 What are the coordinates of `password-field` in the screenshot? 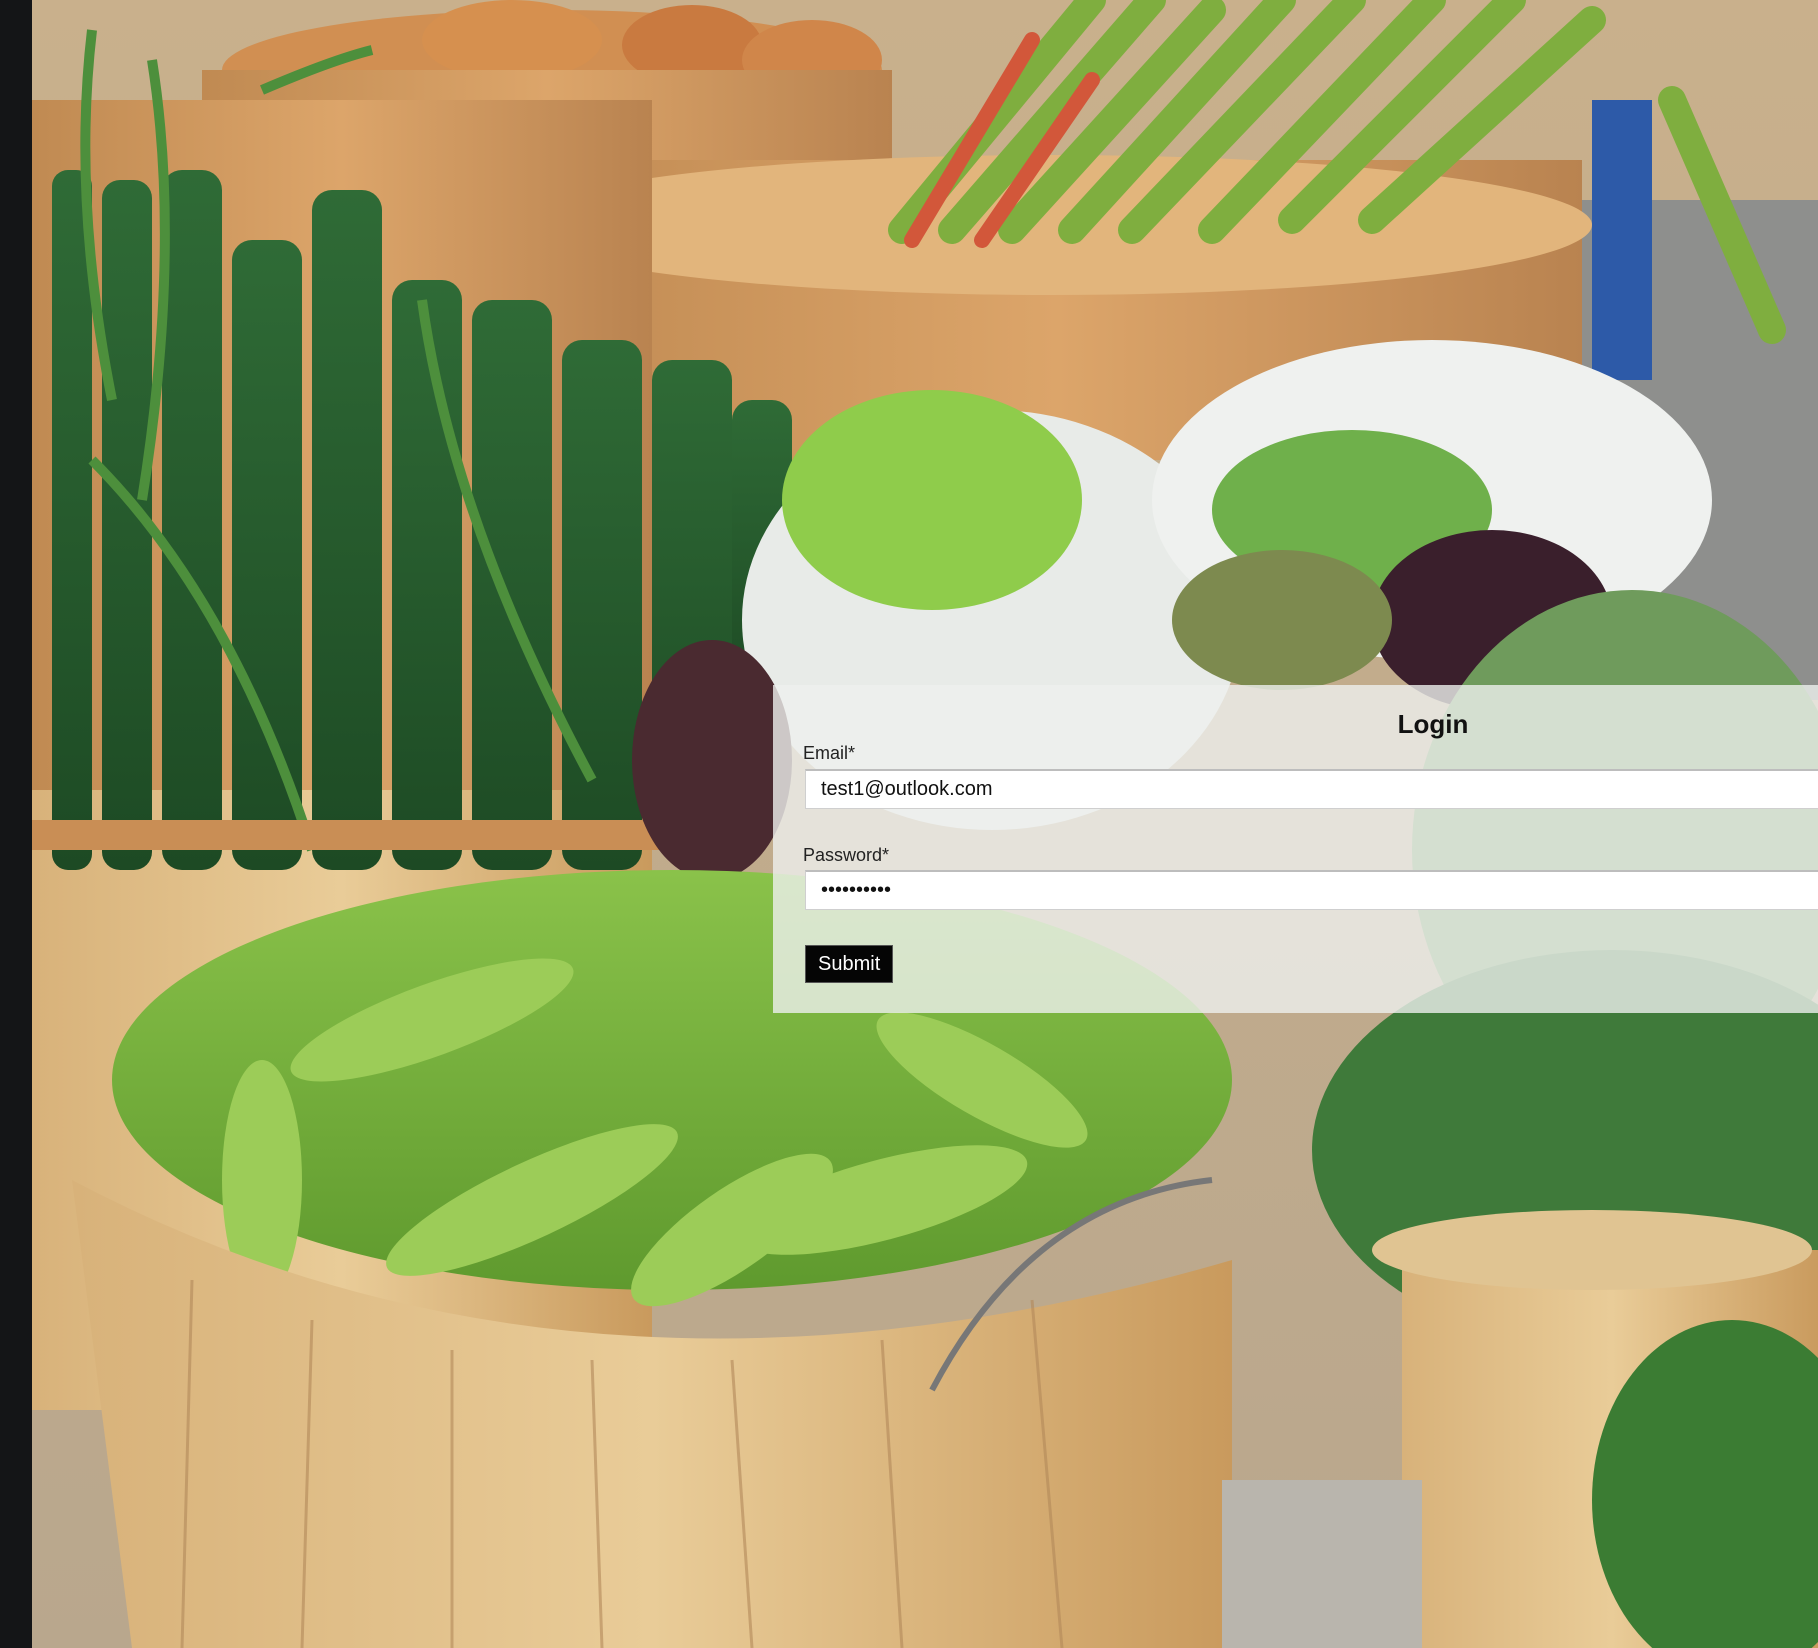 It's located at (1311, 890).